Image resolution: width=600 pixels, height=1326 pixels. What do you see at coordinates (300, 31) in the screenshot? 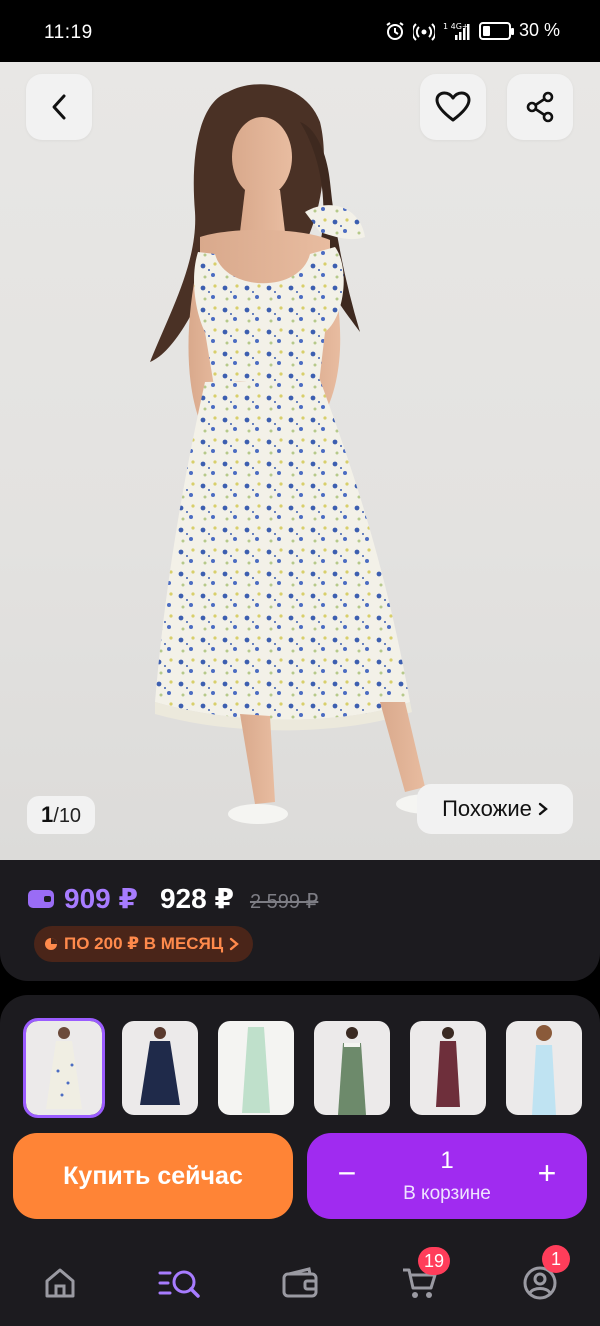
I see `status-bar: 11:19 1 4G+ 30 %` at bounding box center [300, 31].